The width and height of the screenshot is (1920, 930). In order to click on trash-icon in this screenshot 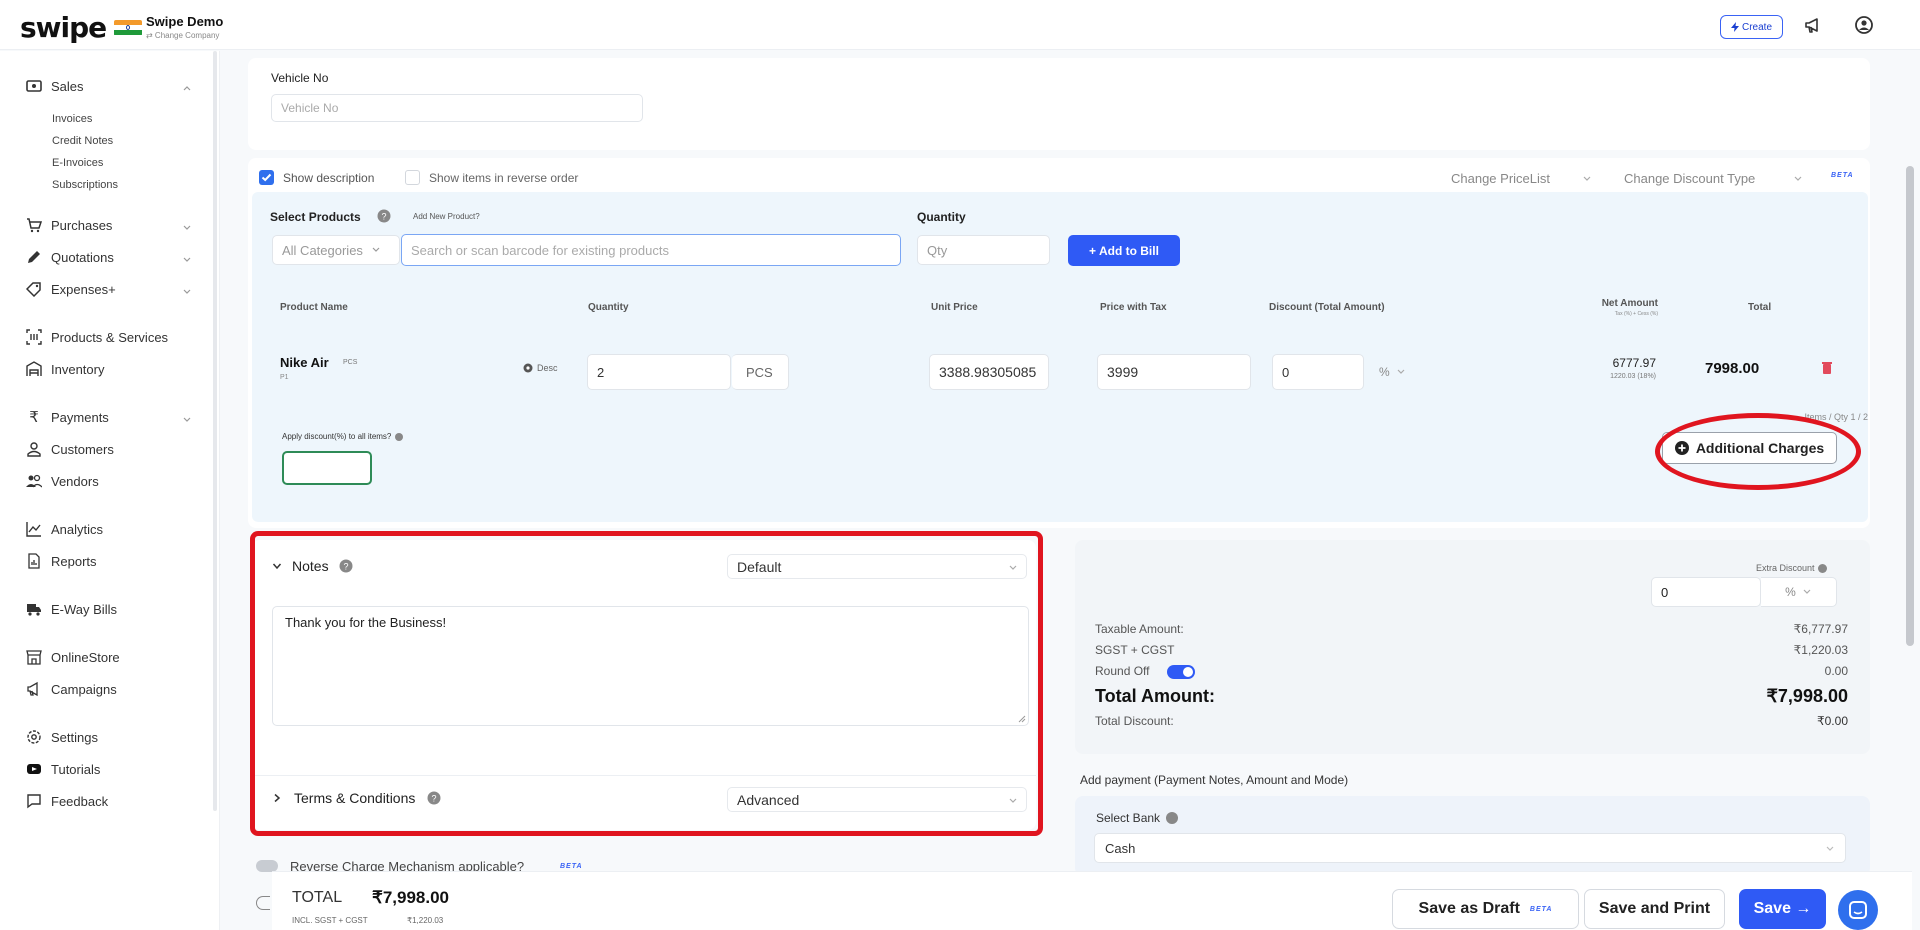, I will do `click(1827, 368)`.